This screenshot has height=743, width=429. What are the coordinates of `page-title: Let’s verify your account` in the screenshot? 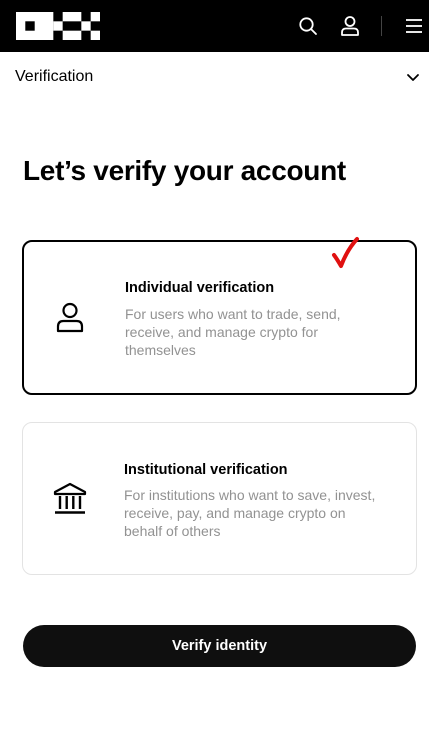 It's located at (184, 170).